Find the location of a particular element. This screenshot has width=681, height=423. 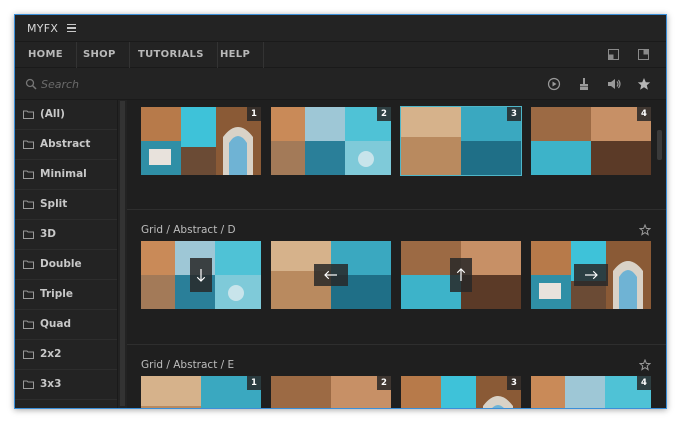

sidebar-item-all: (All) is located at coordinates (66, 115).